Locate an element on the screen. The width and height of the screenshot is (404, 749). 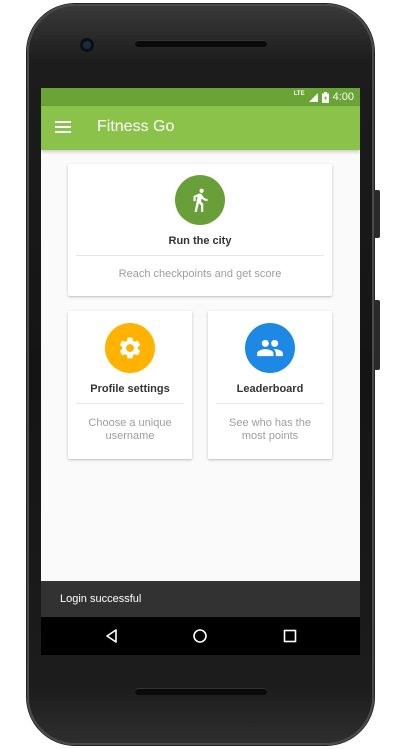
app-title: Fitness Go is located at coordinates (136, 126).